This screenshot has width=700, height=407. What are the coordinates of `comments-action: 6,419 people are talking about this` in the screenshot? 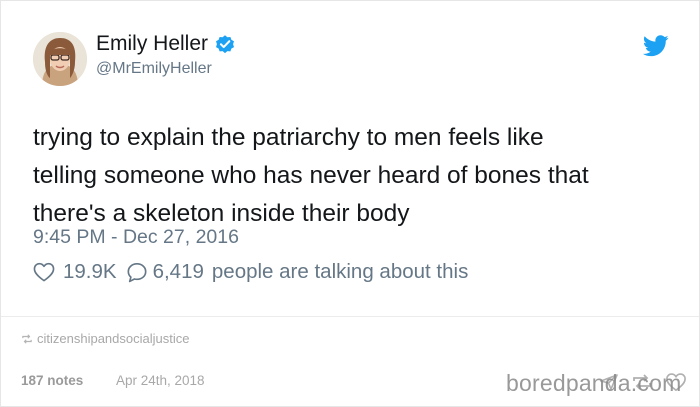 It's located at (297, 272).